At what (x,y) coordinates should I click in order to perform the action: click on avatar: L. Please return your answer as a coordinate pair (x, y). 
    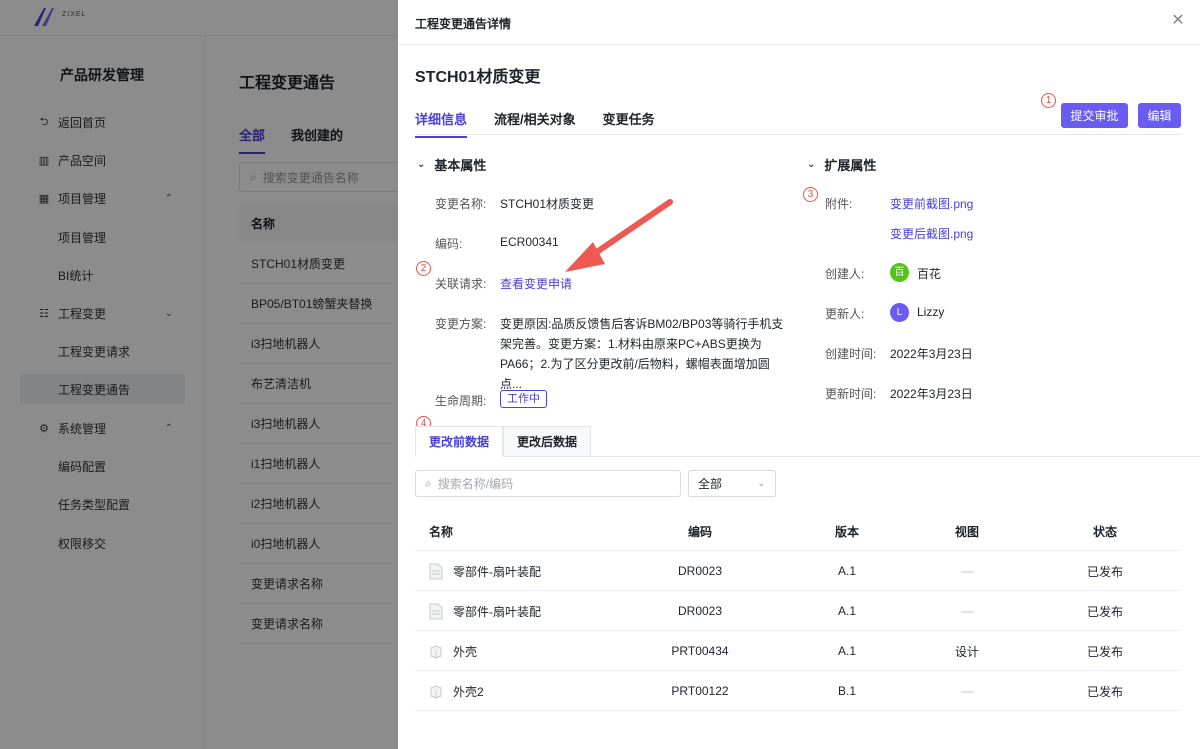
    Looking at the image, I should click on (899, 312).